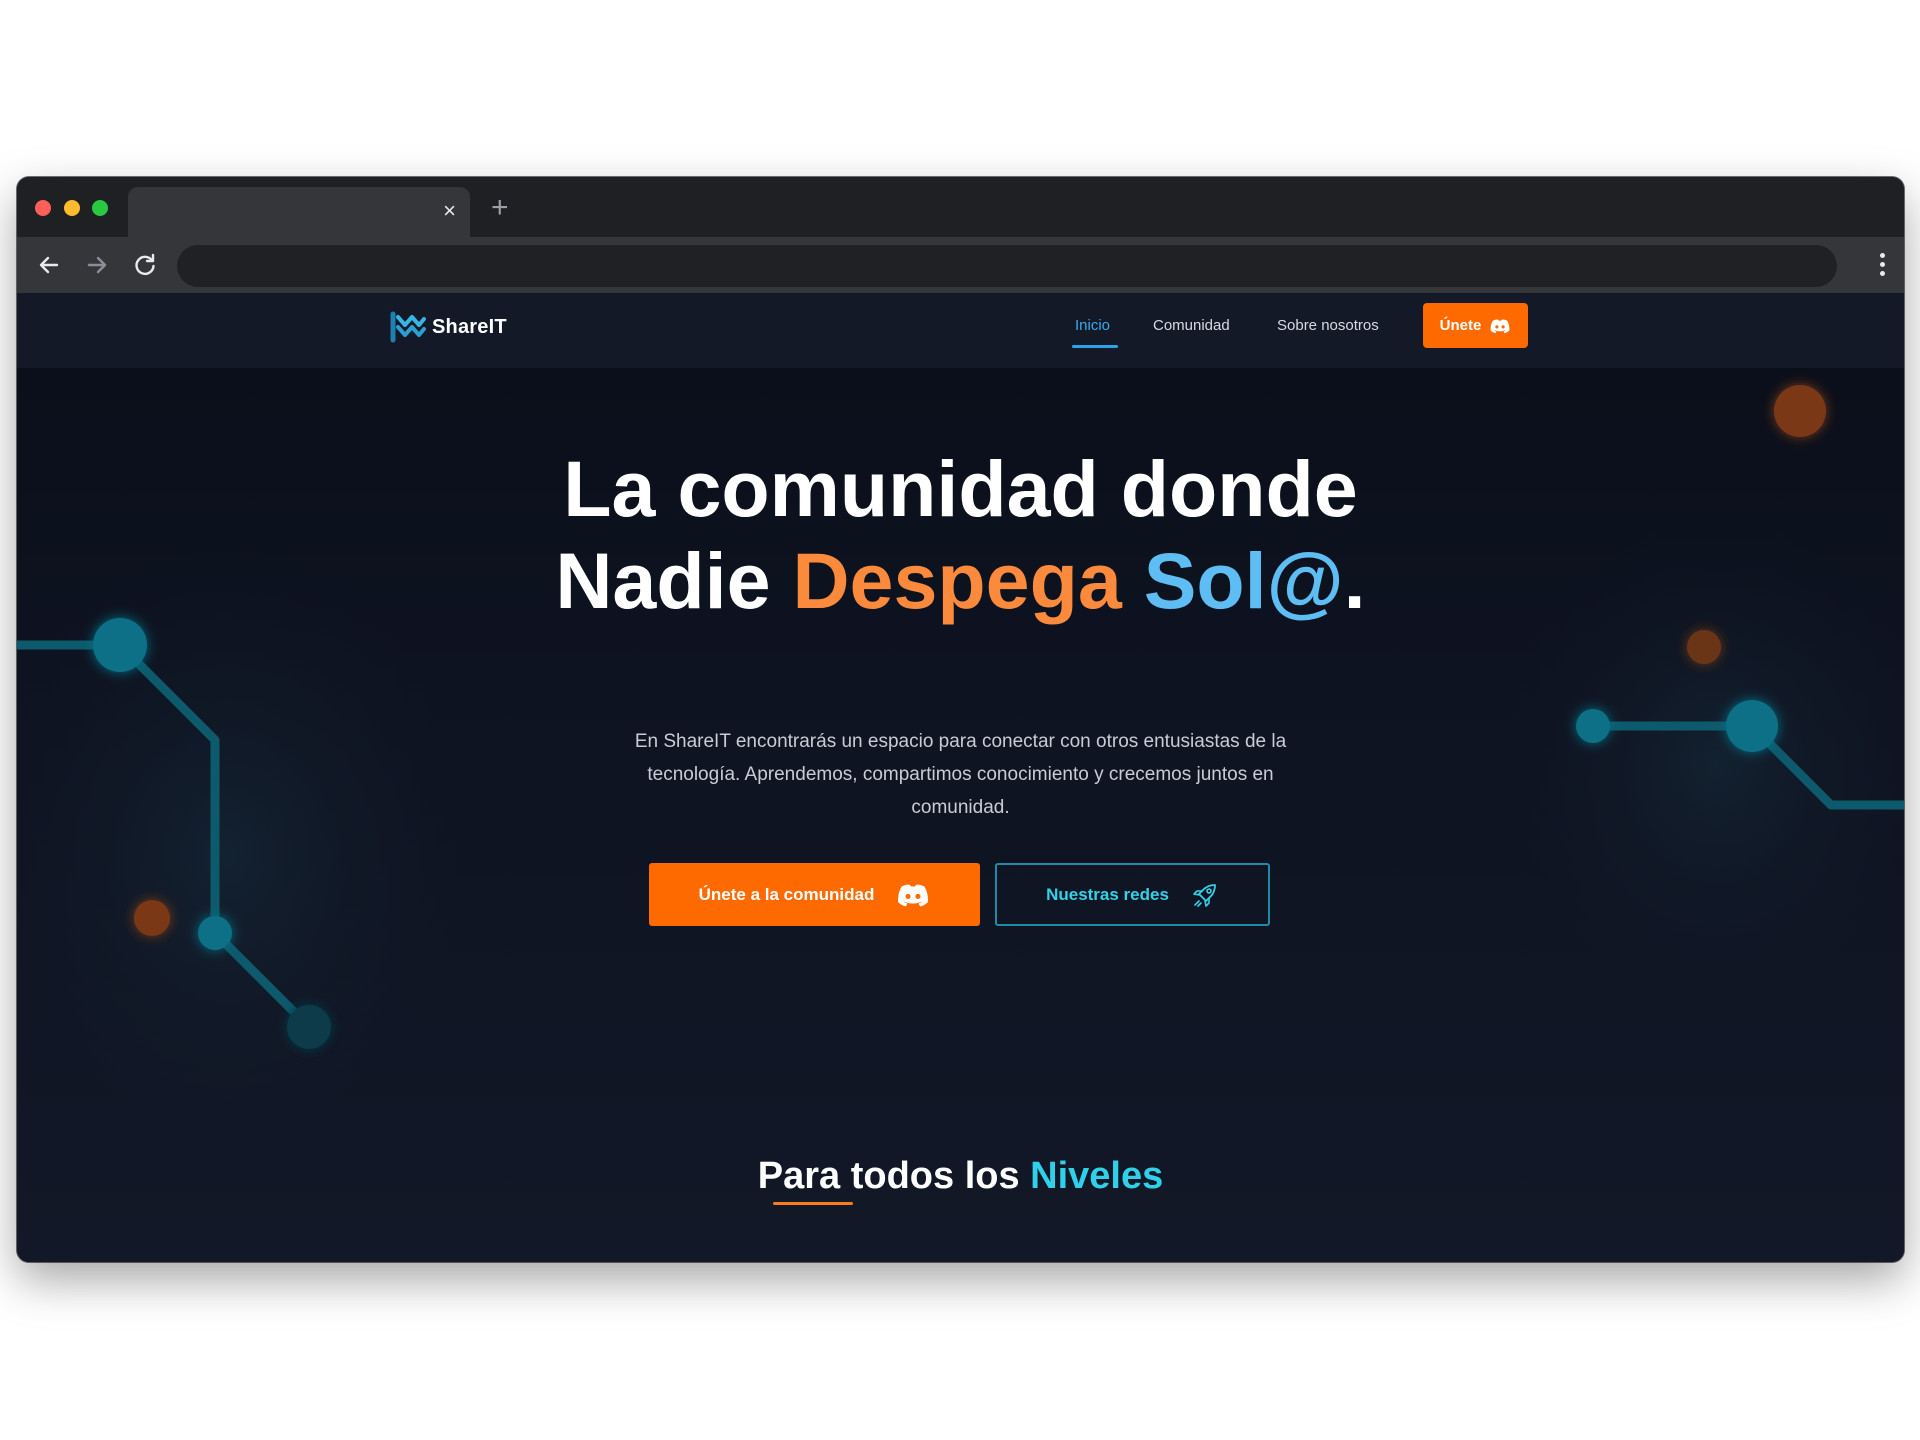 The image size is (1920, 1440). I want to click on shareit-logo: ShareIT, so click(448, 327).